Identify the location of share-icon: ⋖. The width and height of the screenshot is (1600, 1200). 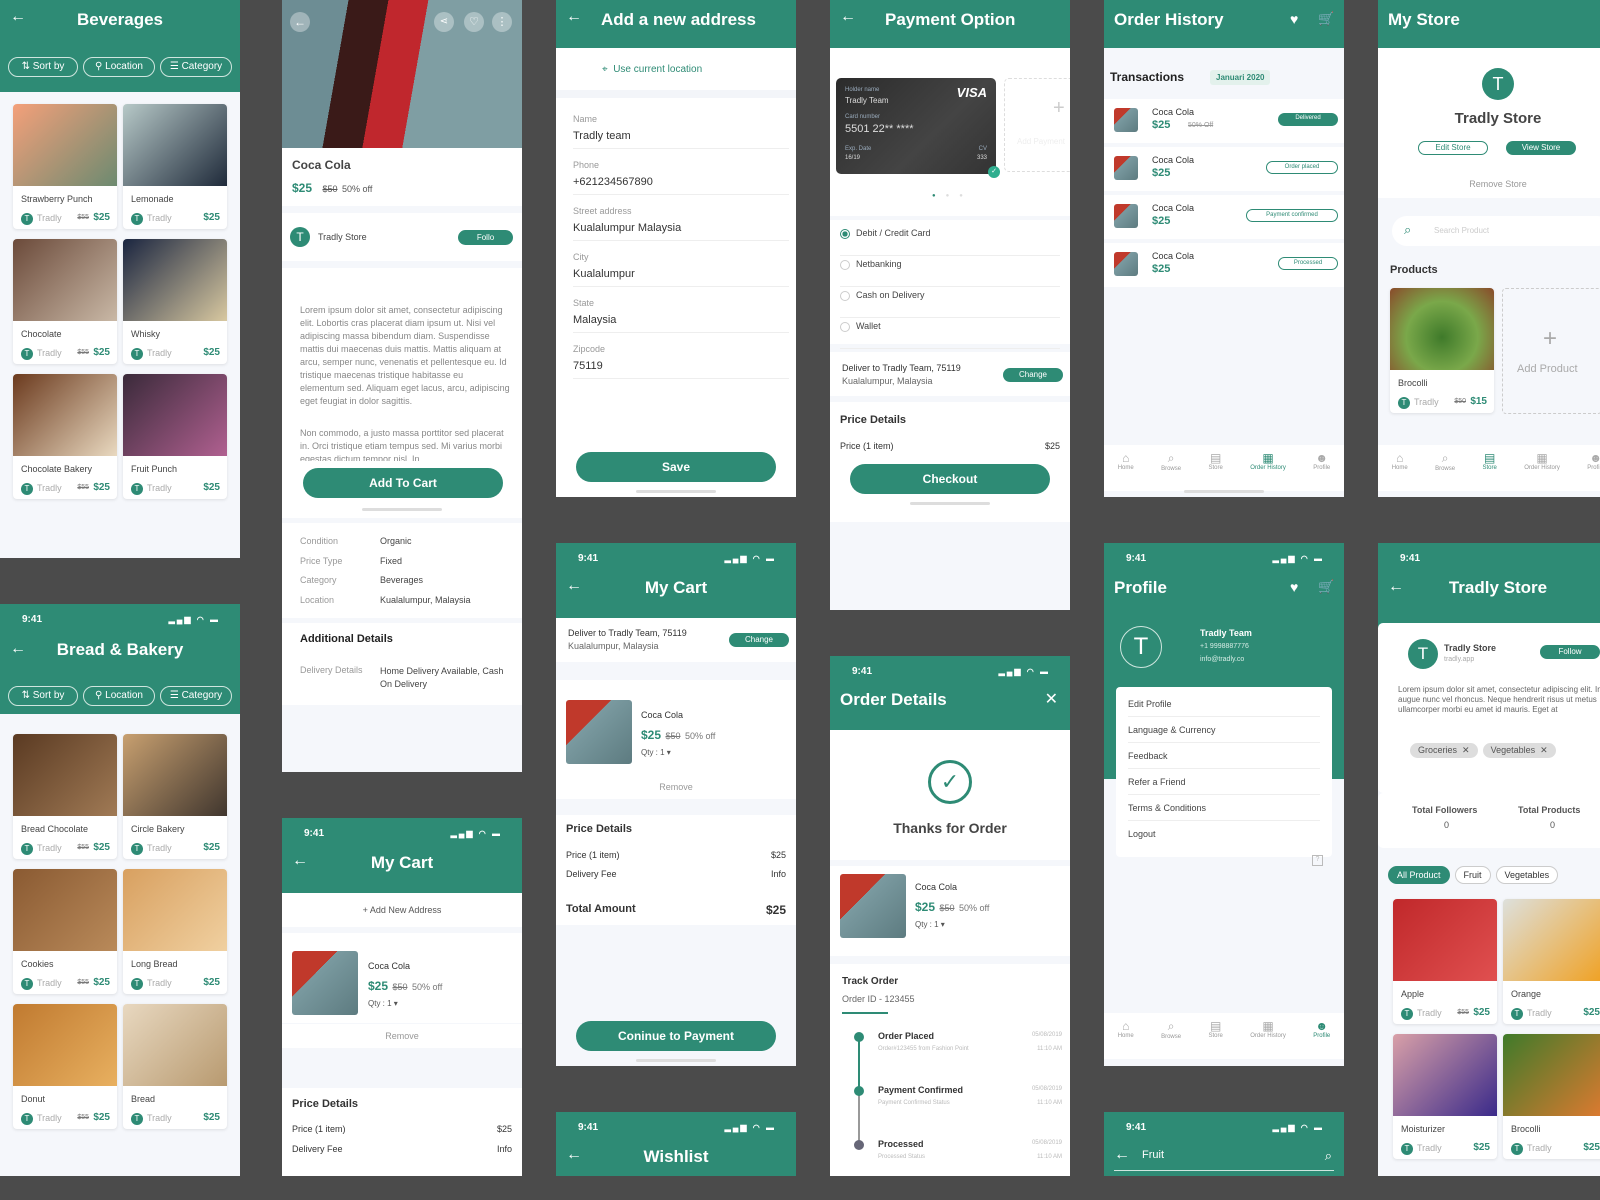
(444, 22).